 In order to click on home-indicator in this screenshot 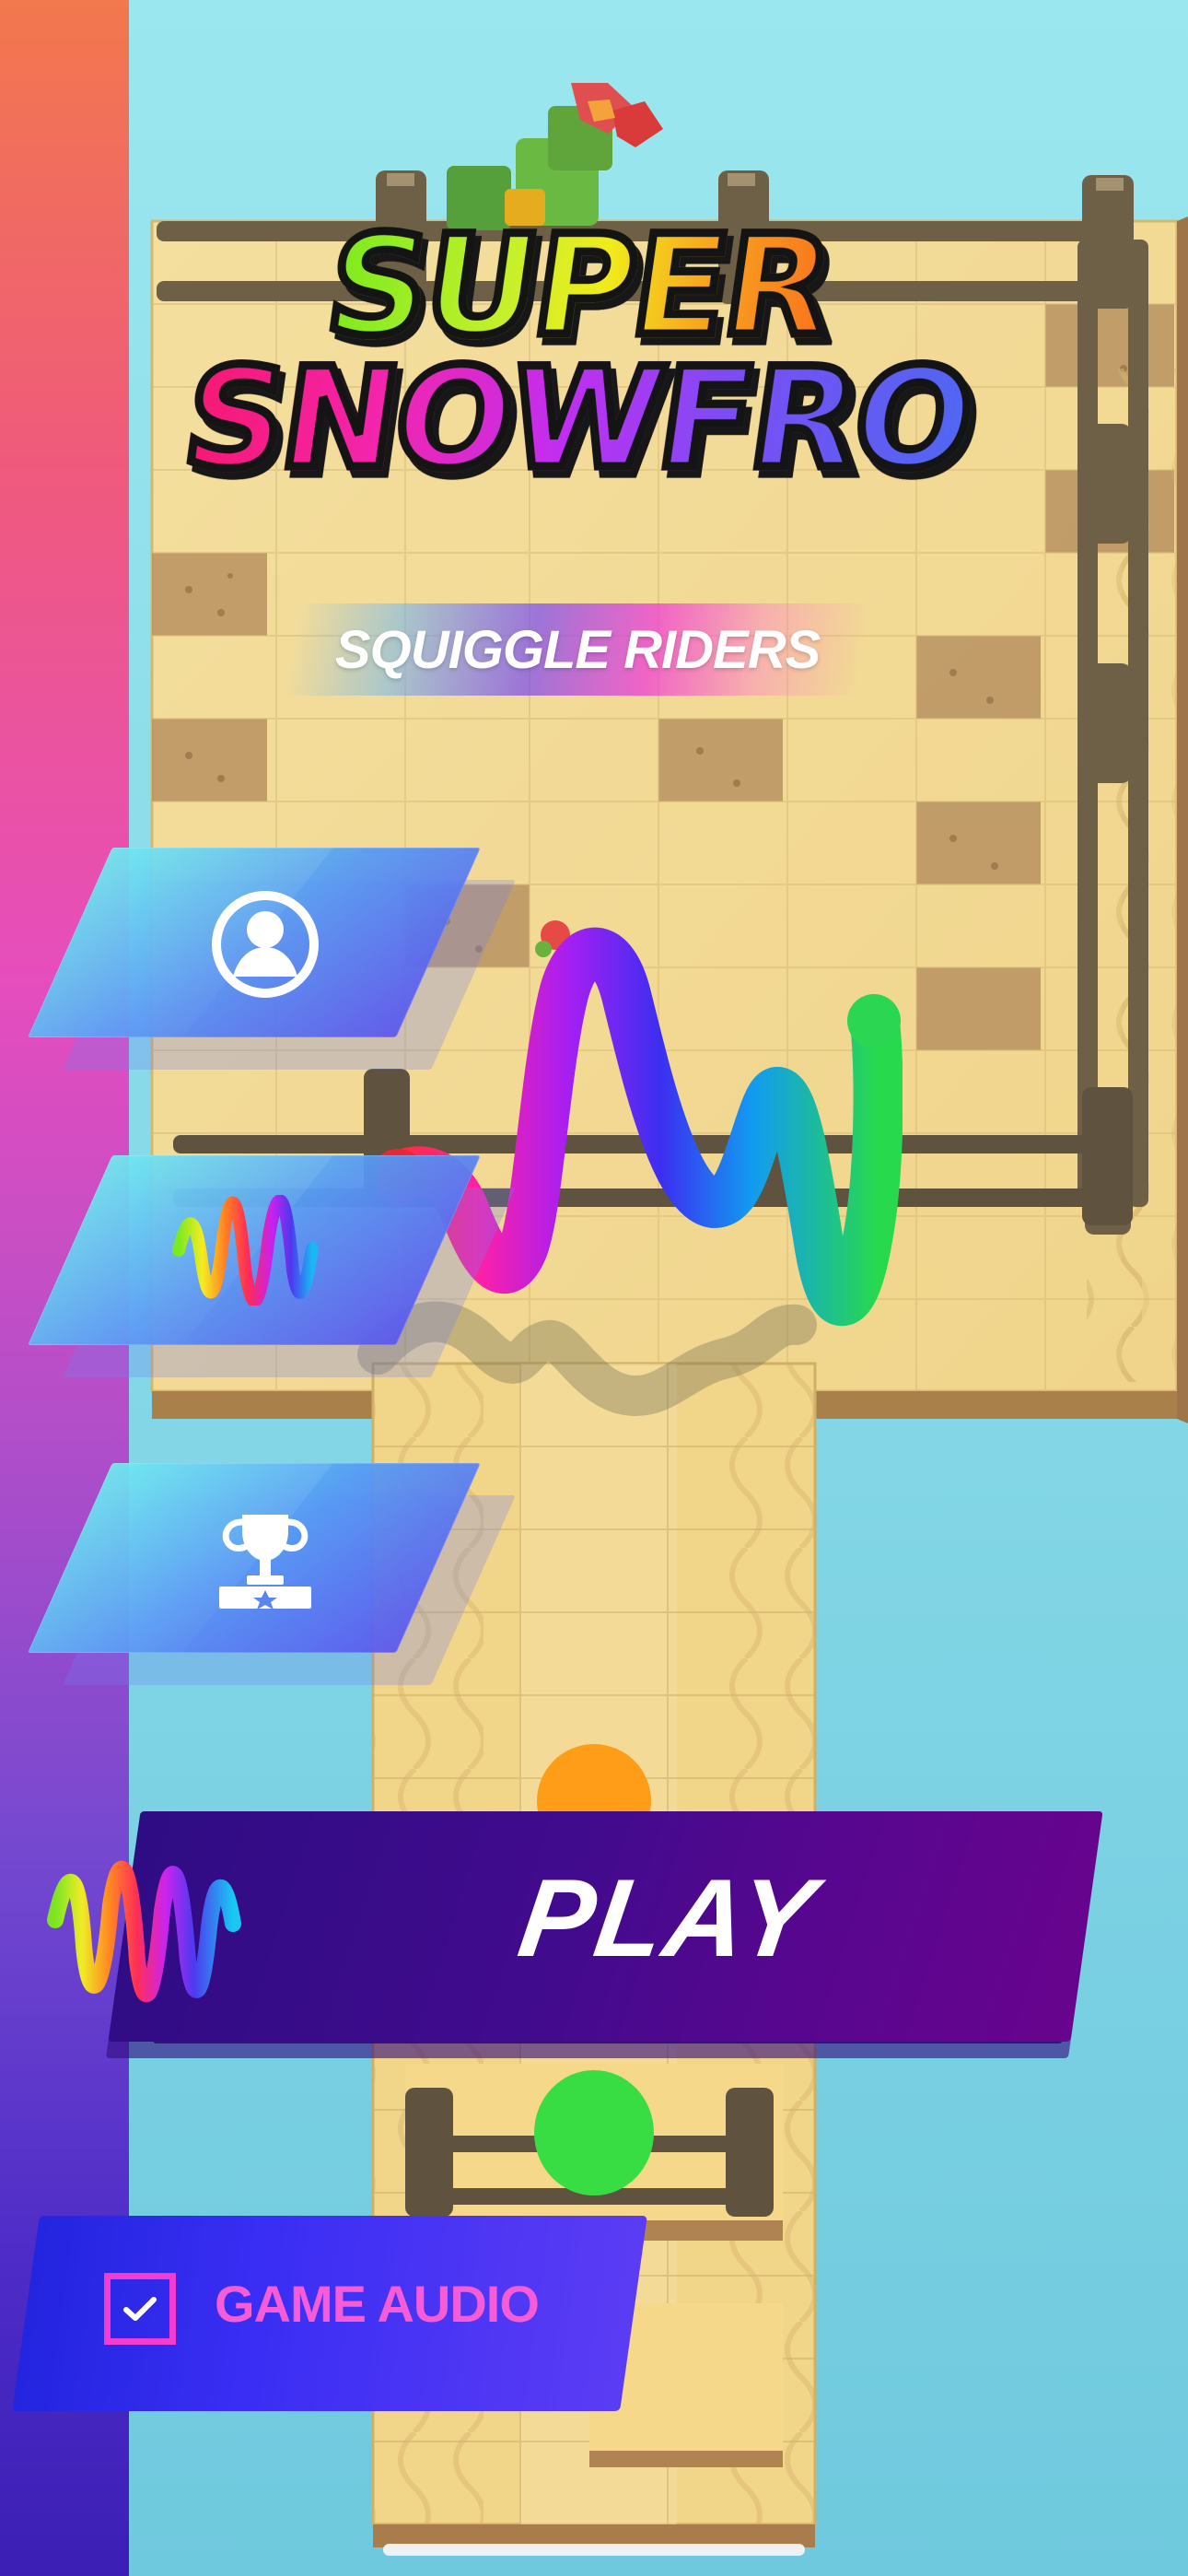, I will do `click(594, 2550)`.